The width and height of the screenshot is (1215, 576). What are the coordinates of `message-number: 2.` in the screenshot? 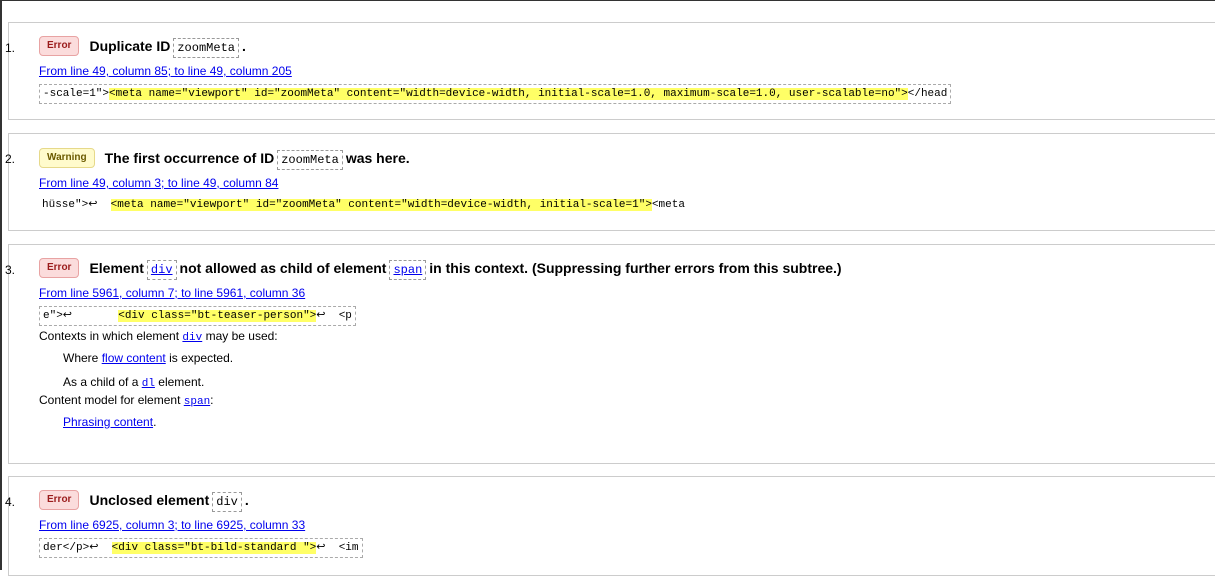 It's located at (10, 159).